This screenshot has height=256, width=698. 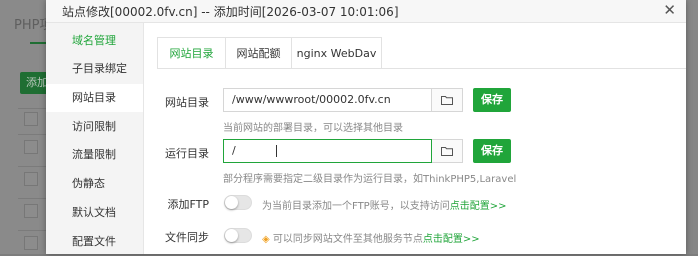 I want to click on tab-divider, so click(x=421, y=68).